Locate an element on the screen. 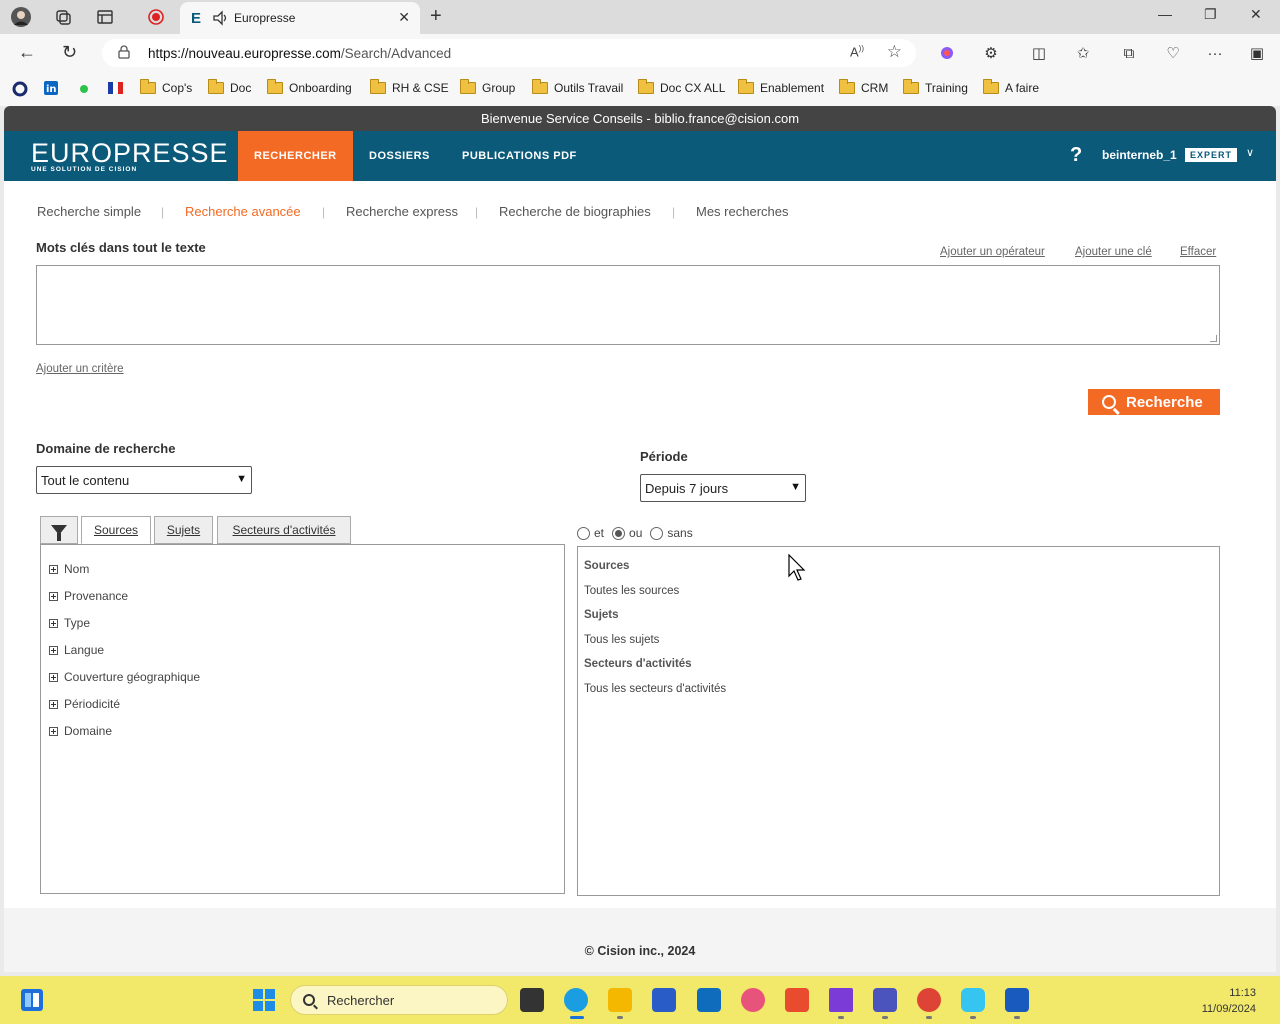  close-window-icon: ✕ is located at coordinates (1256, 14).